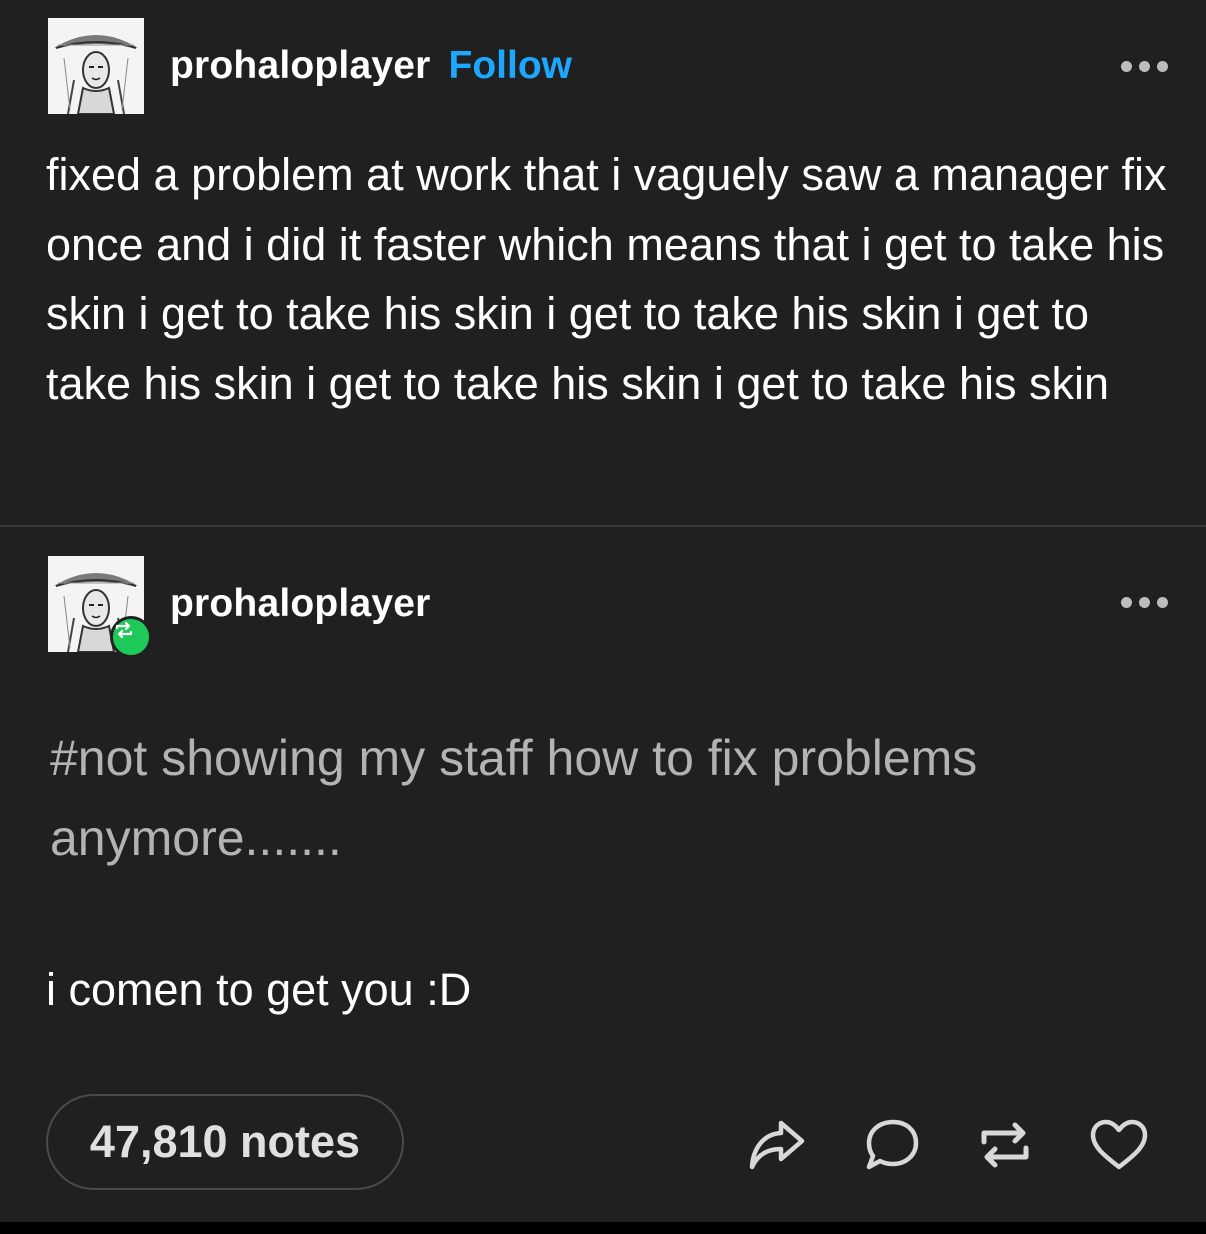 This screenshot has height=1234, width=1206. I want to click on reblog-username: prohaloplayer, so click(300, 604).